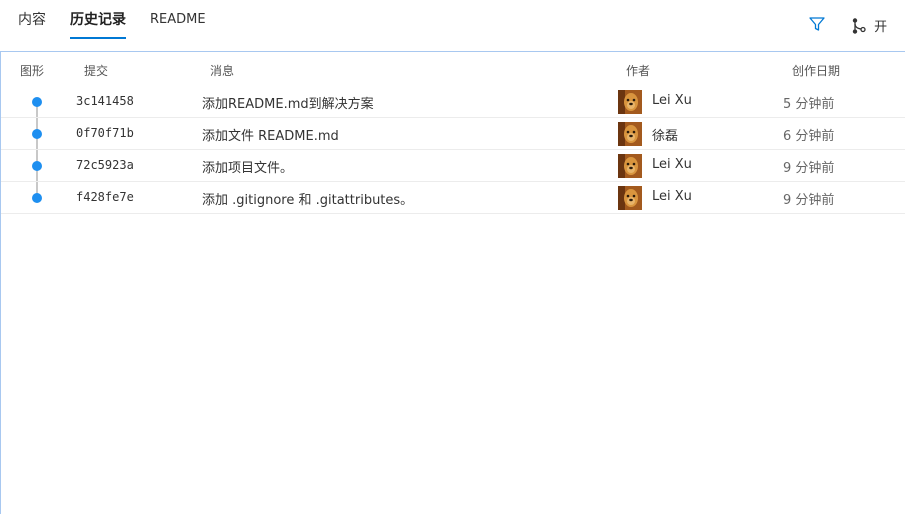 This screenshot has height=514, width=905. I want to click on table-row: 3c141458 添加README.md到解决方案 Lei Xu 5 分钟前, so click(453, 102).